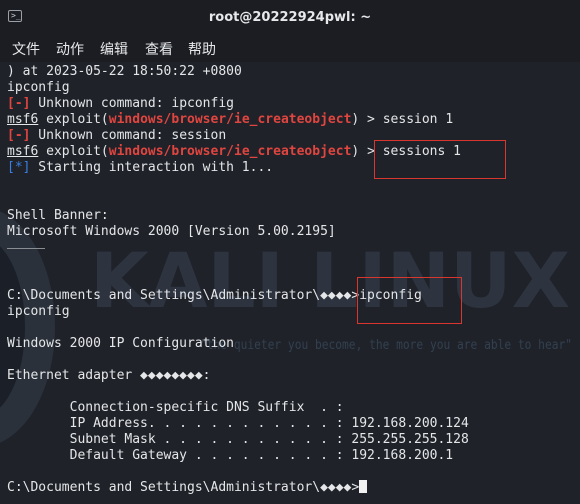 This screenshot has width=580, height=504. Describe the element at coordinates (290, 49) in the screenshot. I see `menu-bar: 文件 动作 编辑 查看 帮助` at that location.